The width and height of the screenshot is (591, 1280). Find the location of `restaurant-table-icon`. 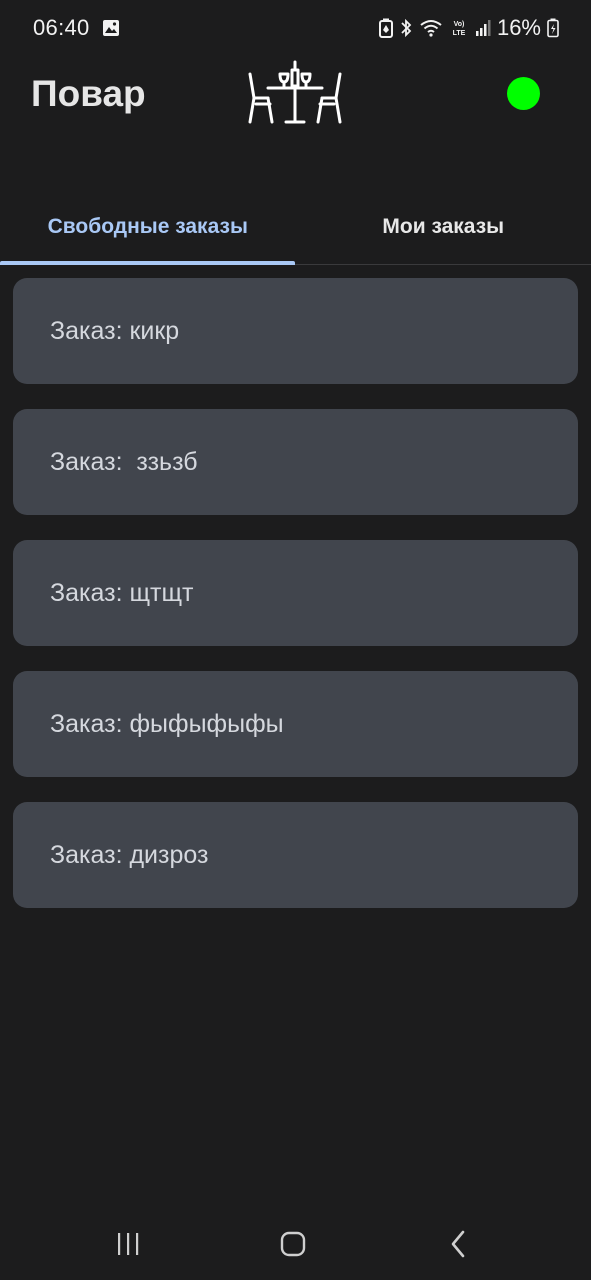

restaurant-table-icon is located at coordinates (295, 93).